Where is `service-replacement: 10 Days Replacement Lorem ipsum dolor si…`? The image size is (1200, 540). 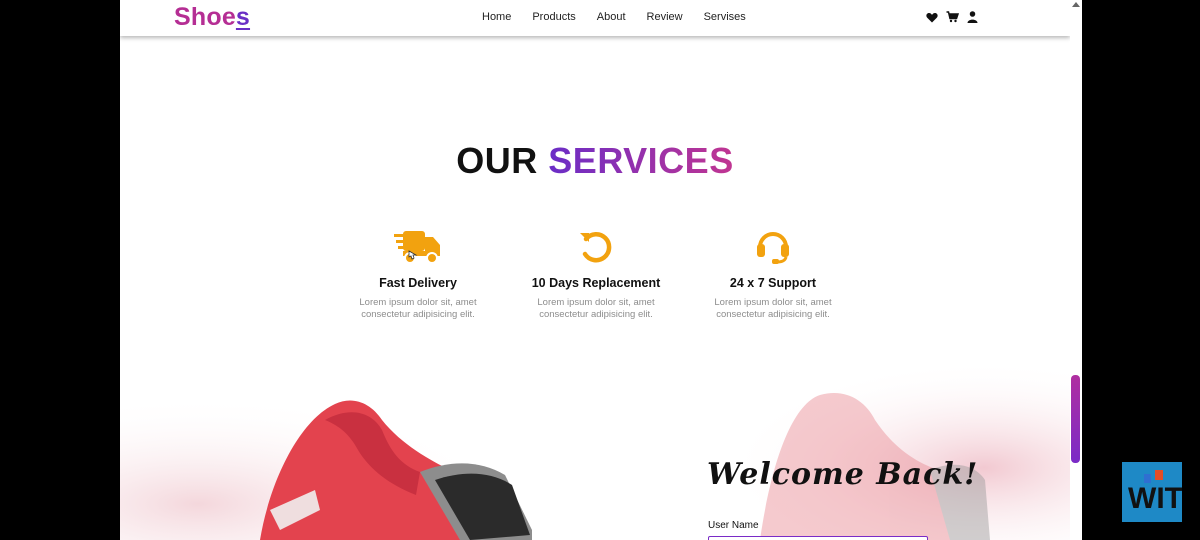
service-replacement: 10 Days Replacement Lorem ipsum dolor si… is located at coordinates (596, 273).